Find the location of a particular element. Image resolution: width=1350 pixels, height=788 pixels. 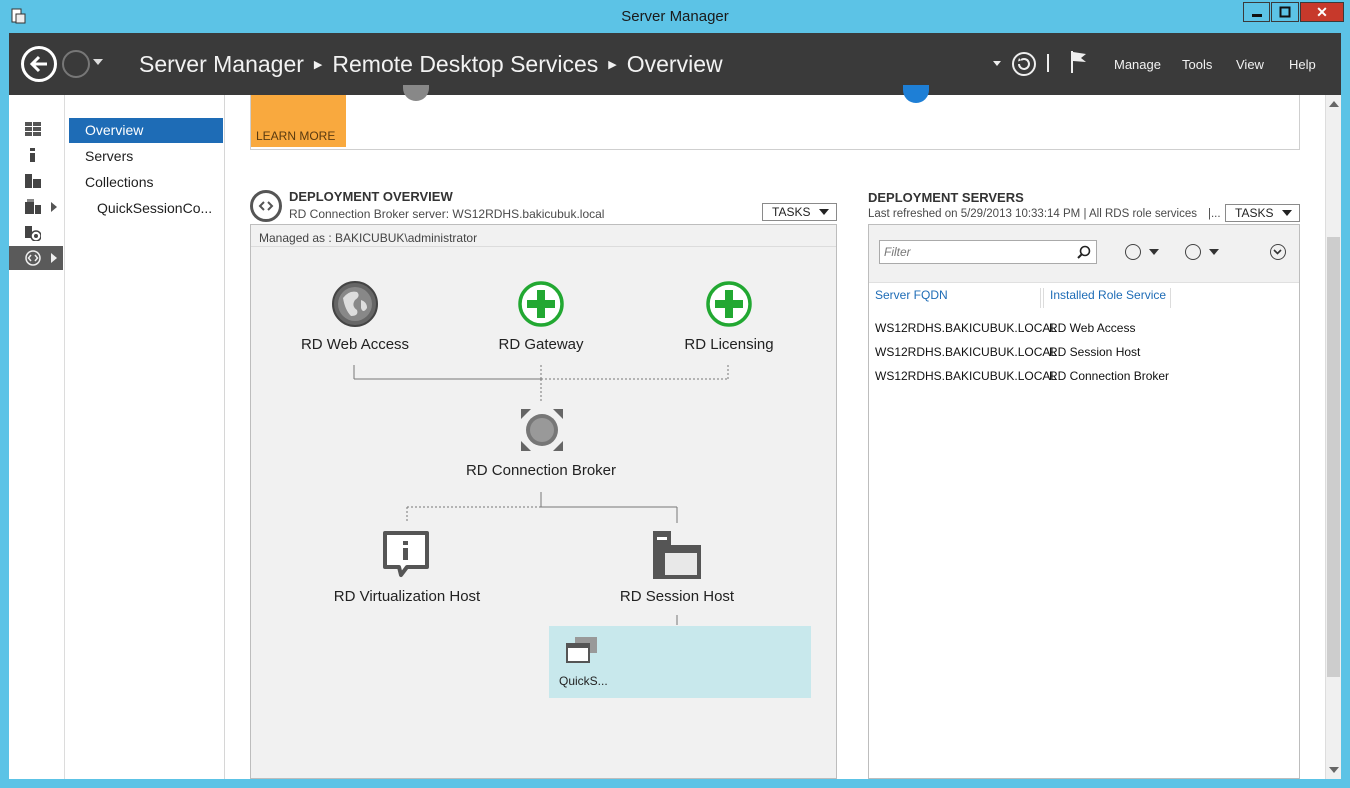

table-cell-role: RD Connection Broker is located at coordinates (1109, 376).